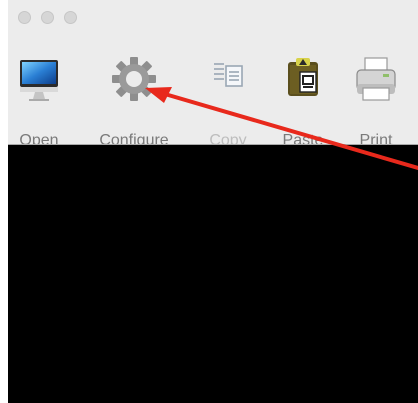 This screenshot has width=418, height=403. Describe the element at coordinates (39, 78) in the screenshot. I see `imac-icon` at that location.